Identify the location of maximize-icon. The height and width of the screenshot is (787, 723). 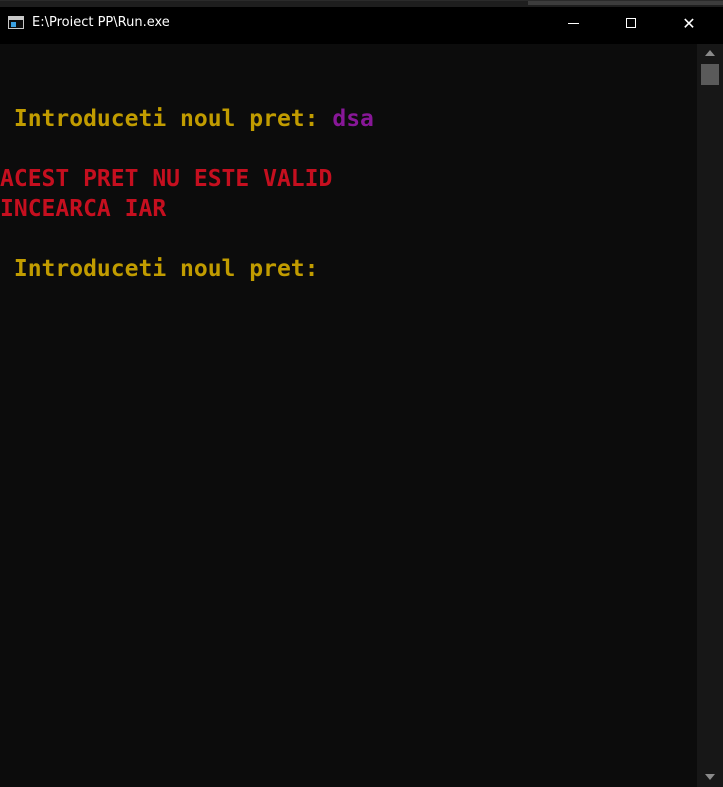
(631, 23).